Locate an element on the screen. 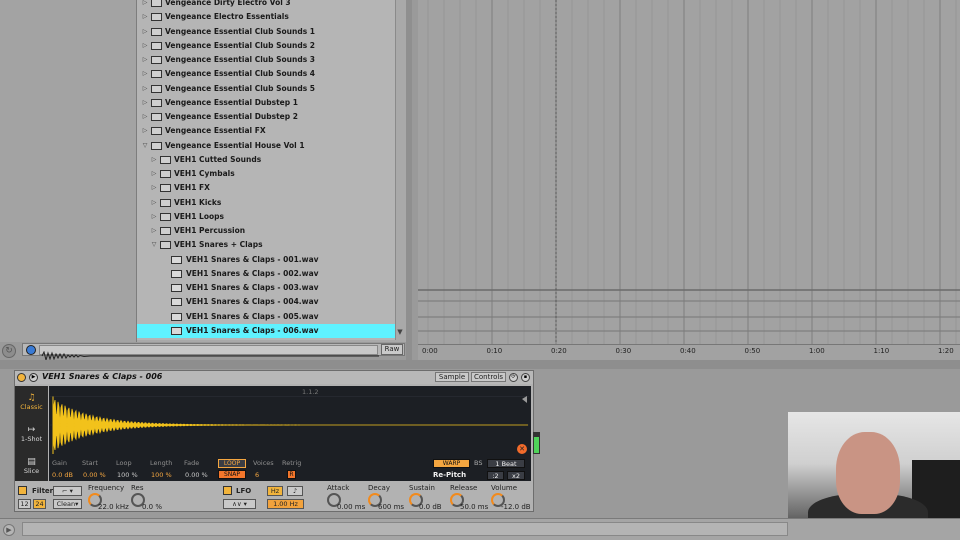  snap-button: SNAP is located at coordinates (232, 474).